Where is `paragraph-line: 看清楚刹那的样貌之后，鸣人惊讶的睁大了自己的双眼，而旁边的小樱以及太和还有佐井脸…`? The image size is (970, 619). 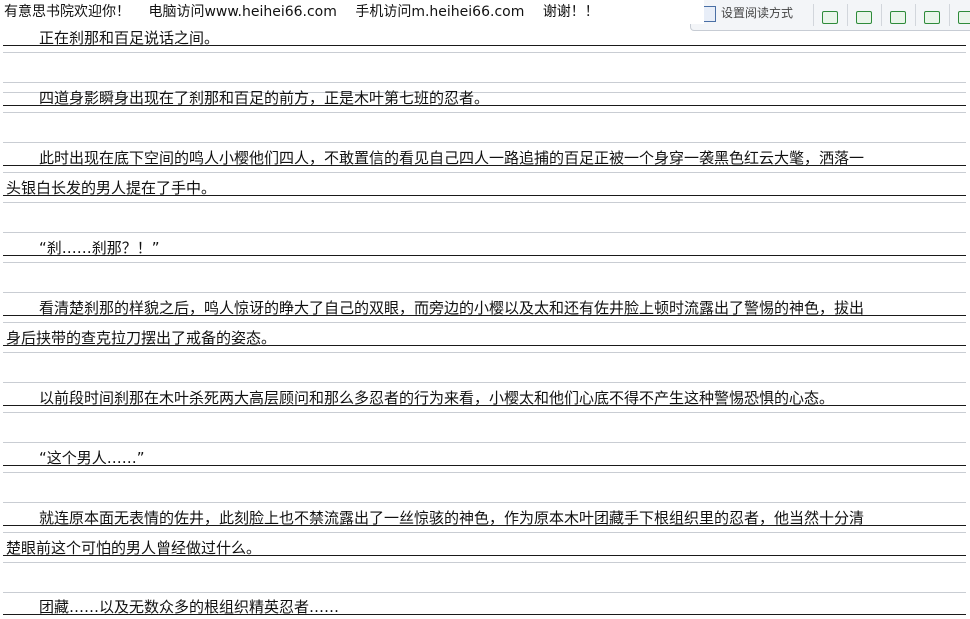 paragraph-line: 看清楚刹那的样貌之后，鸣人惊讶的睁大了自己的双眼，而旁边的小樱以及太和还有佐井脸… is located at coordinates (452, 308).